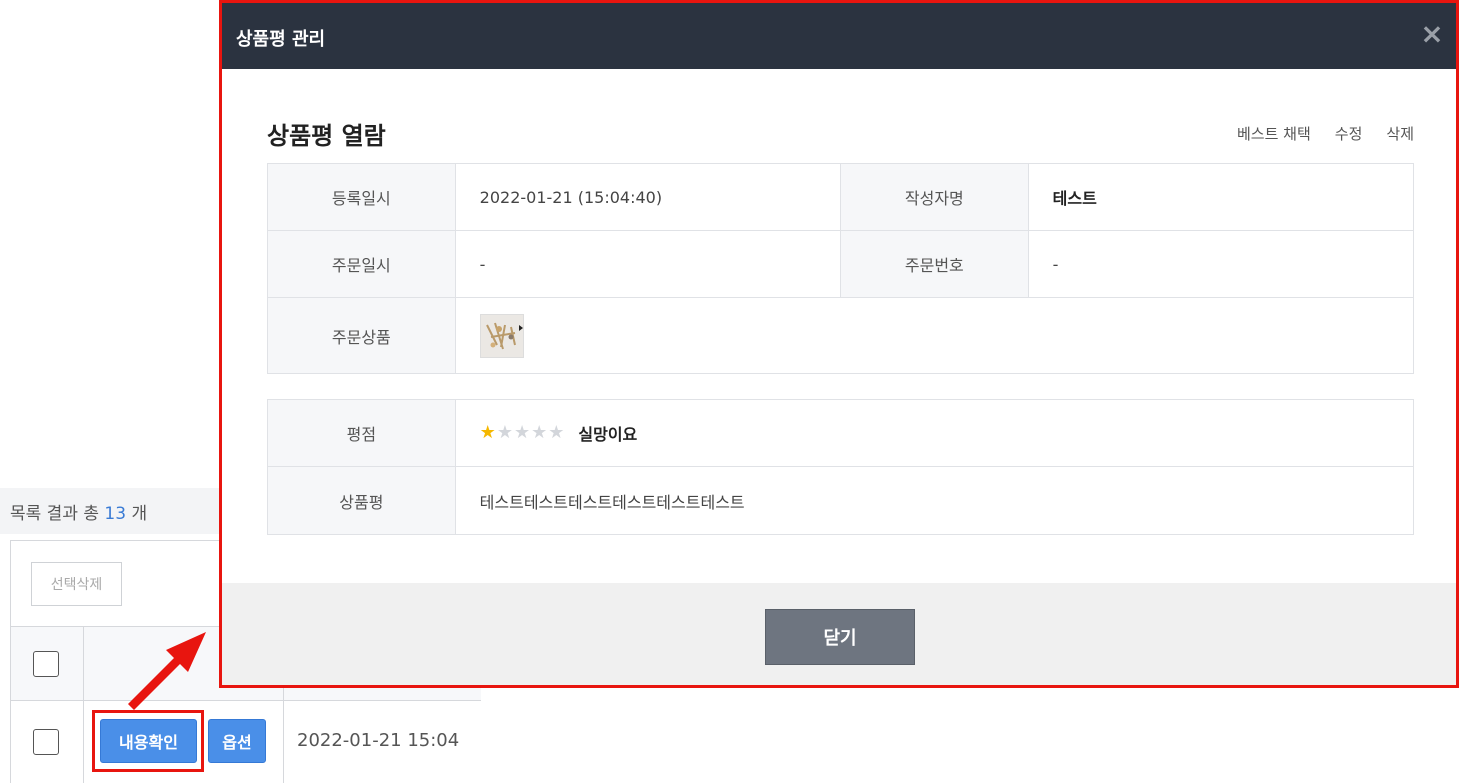 The width and height of the screenshot is (1459, 783). I want to click on edit-link: 수정, so click(1349, 133).